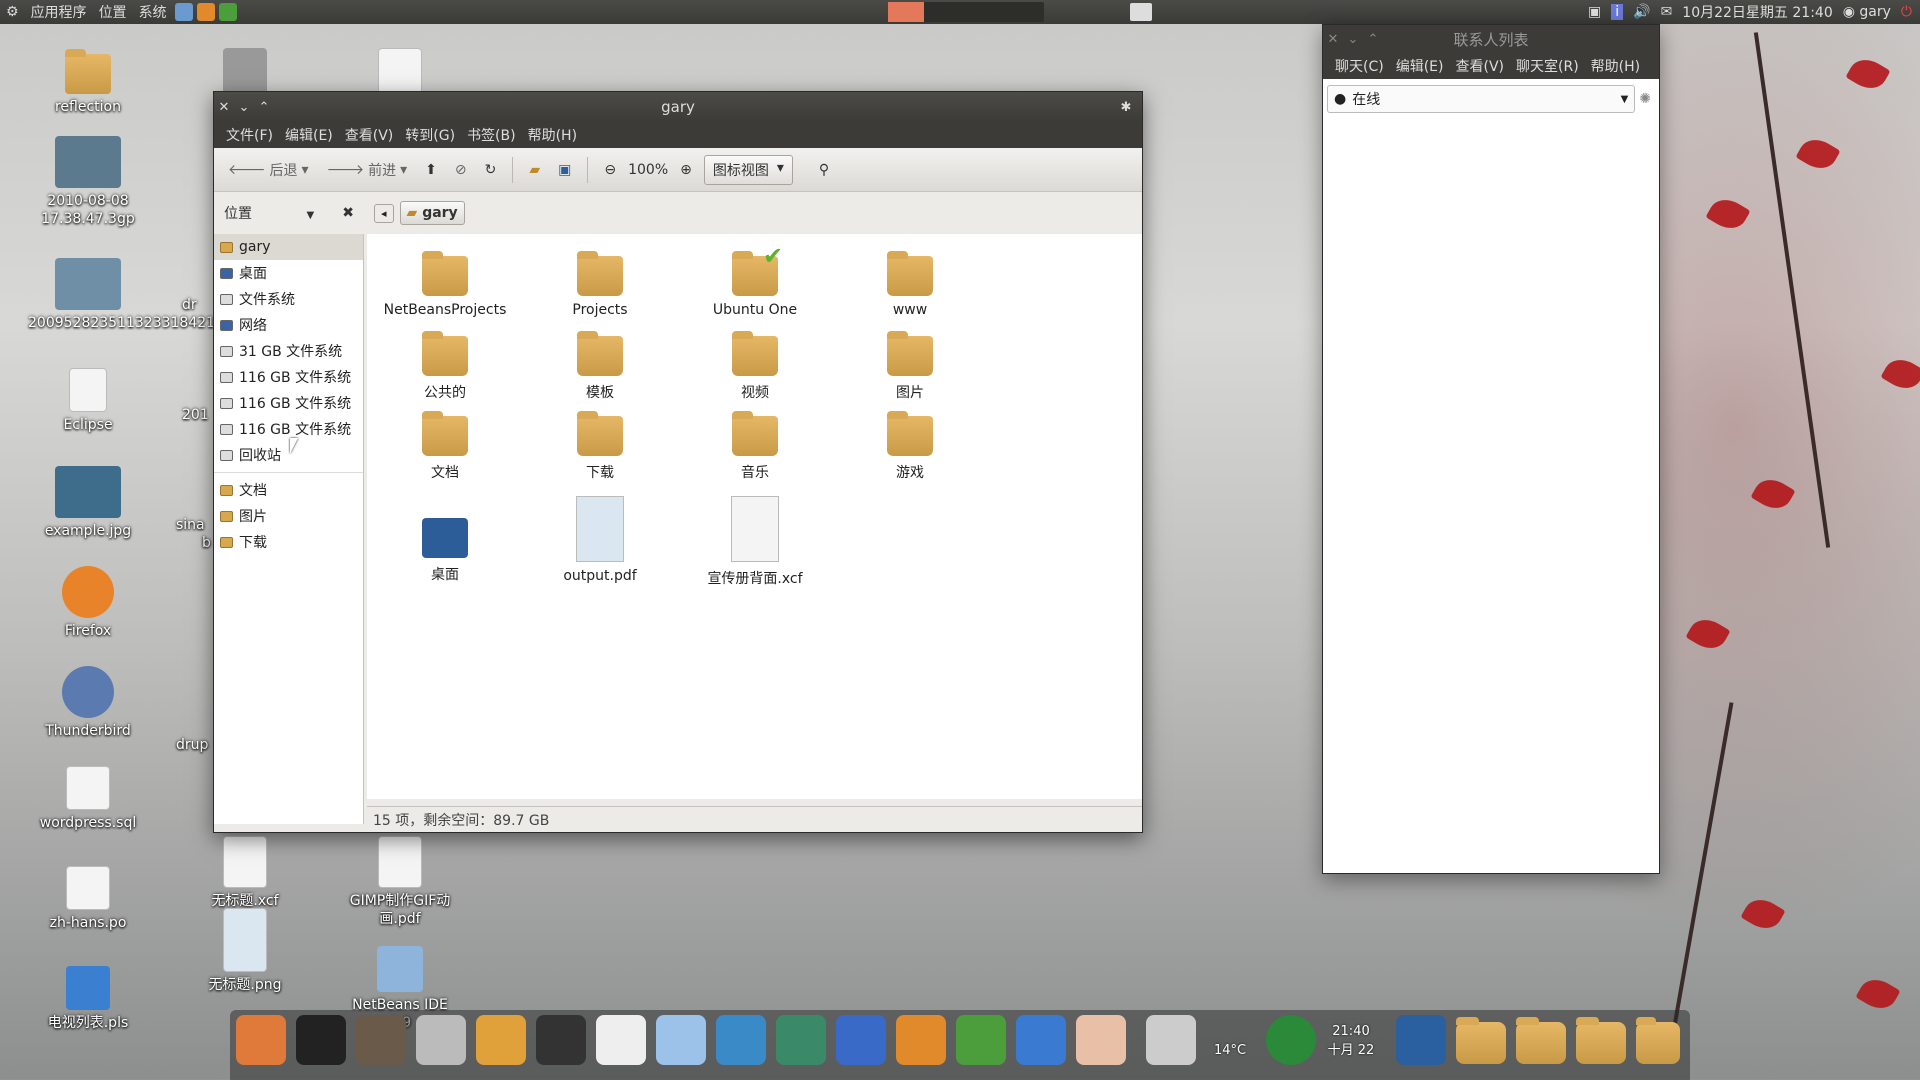  I want to click on anchor-icon, so click(261, 1040).